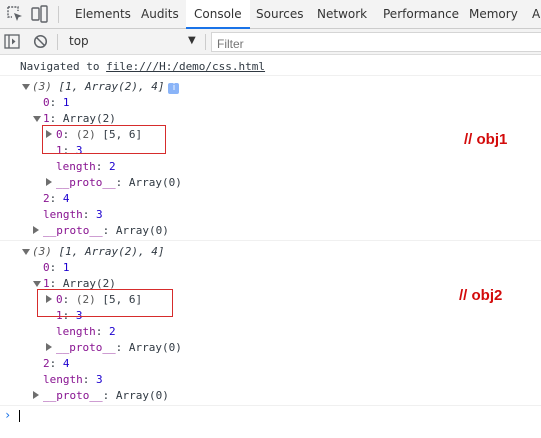 This screenshot has width=541, height=438. What do you see at coordinates (103, 14) in the screenshot?
I see `tab-elements: Elements` at bounding box center [103, 14].